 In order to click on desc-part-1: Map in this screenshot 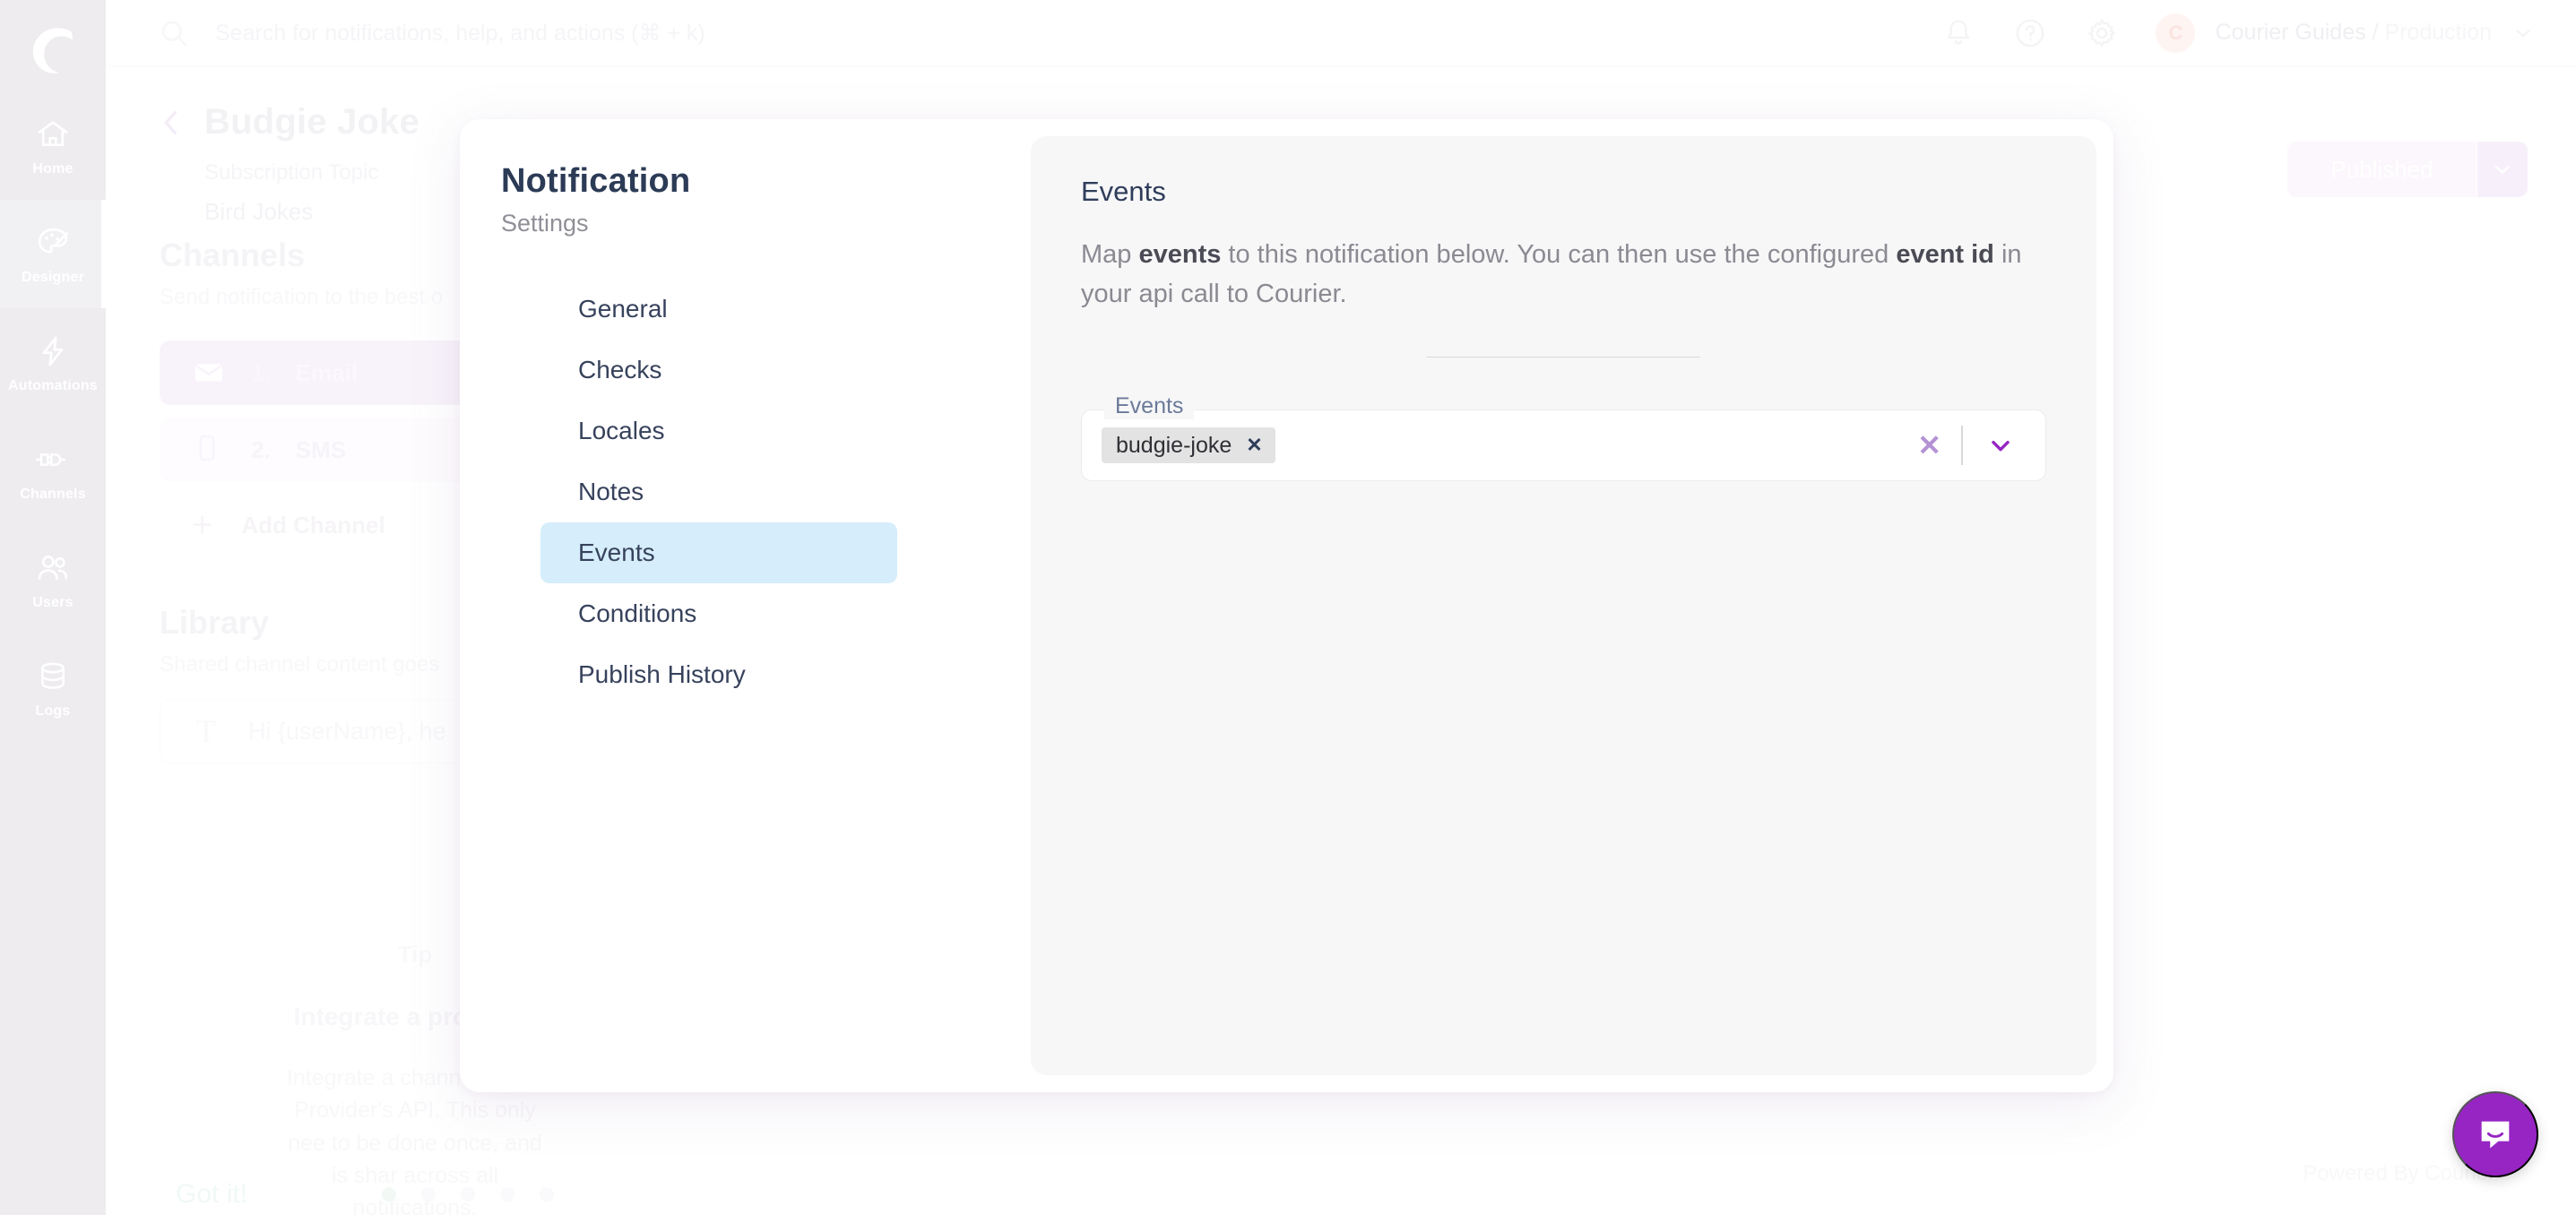, I will do `click(1110, 254)`.